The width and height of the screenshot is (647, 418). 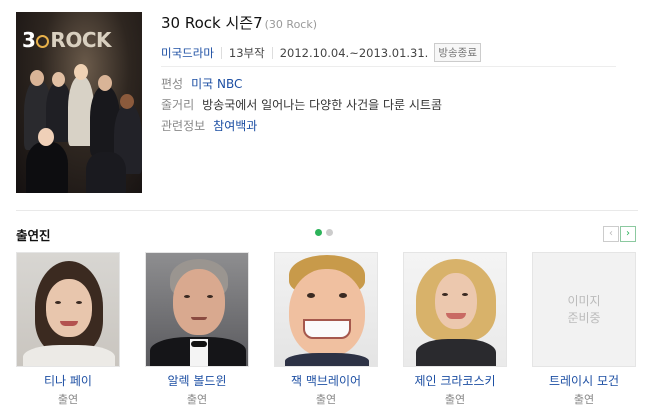 What do you see at coordinates (611, 234) in the screenshot?
I see `chevron-left-icon: ‹` at bounding box center [611, 234].